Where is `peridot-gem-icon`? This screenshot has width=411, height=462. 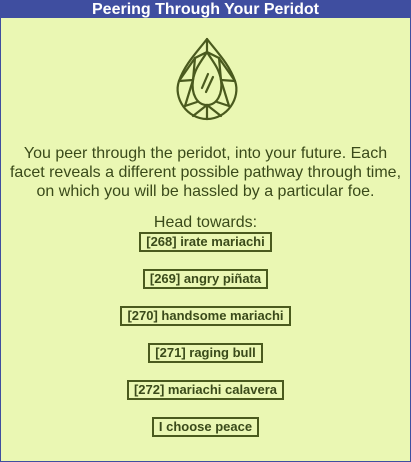 peridot-gem-icon is located at coordinates (207, 79).